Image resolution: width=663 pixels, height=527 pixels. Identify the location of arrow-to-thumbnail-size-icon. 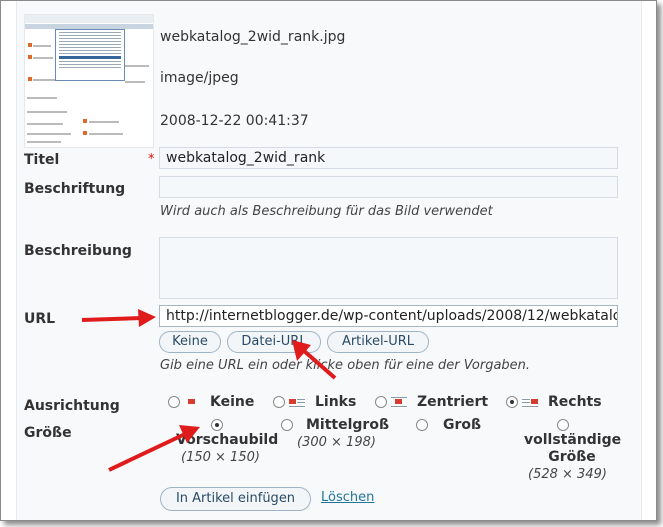
(154, 448).